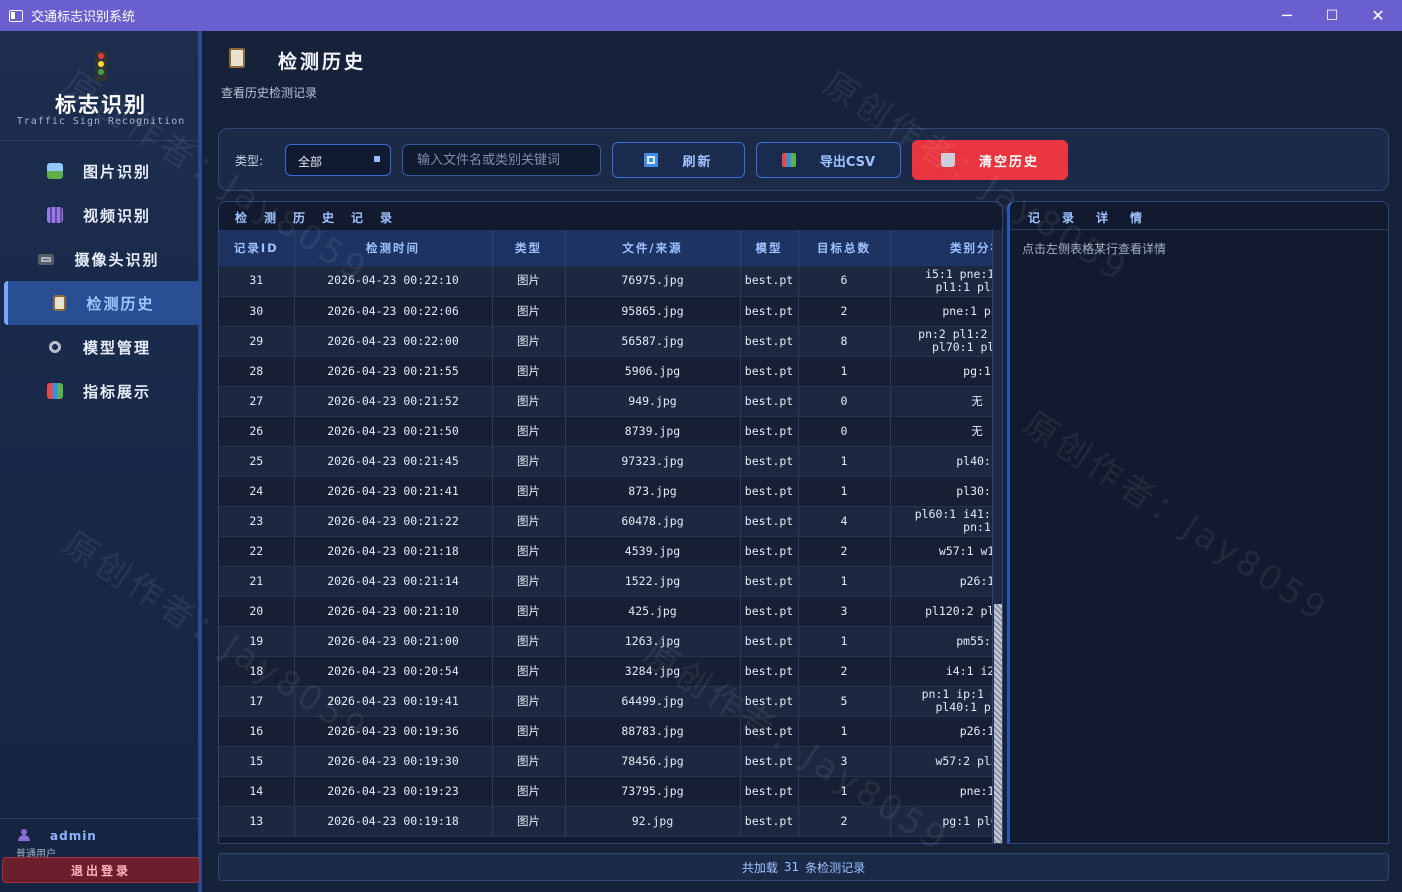  Describe the element at coordinates (338, 160) in the screenshot. I see `type-filter-select: 全部` at that location.